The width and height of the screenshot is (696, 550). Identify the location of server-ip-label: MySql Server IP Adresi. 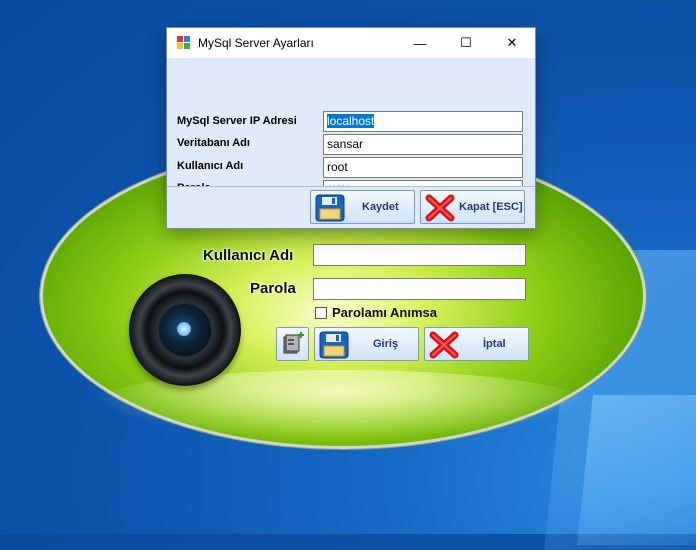
(237, 121).